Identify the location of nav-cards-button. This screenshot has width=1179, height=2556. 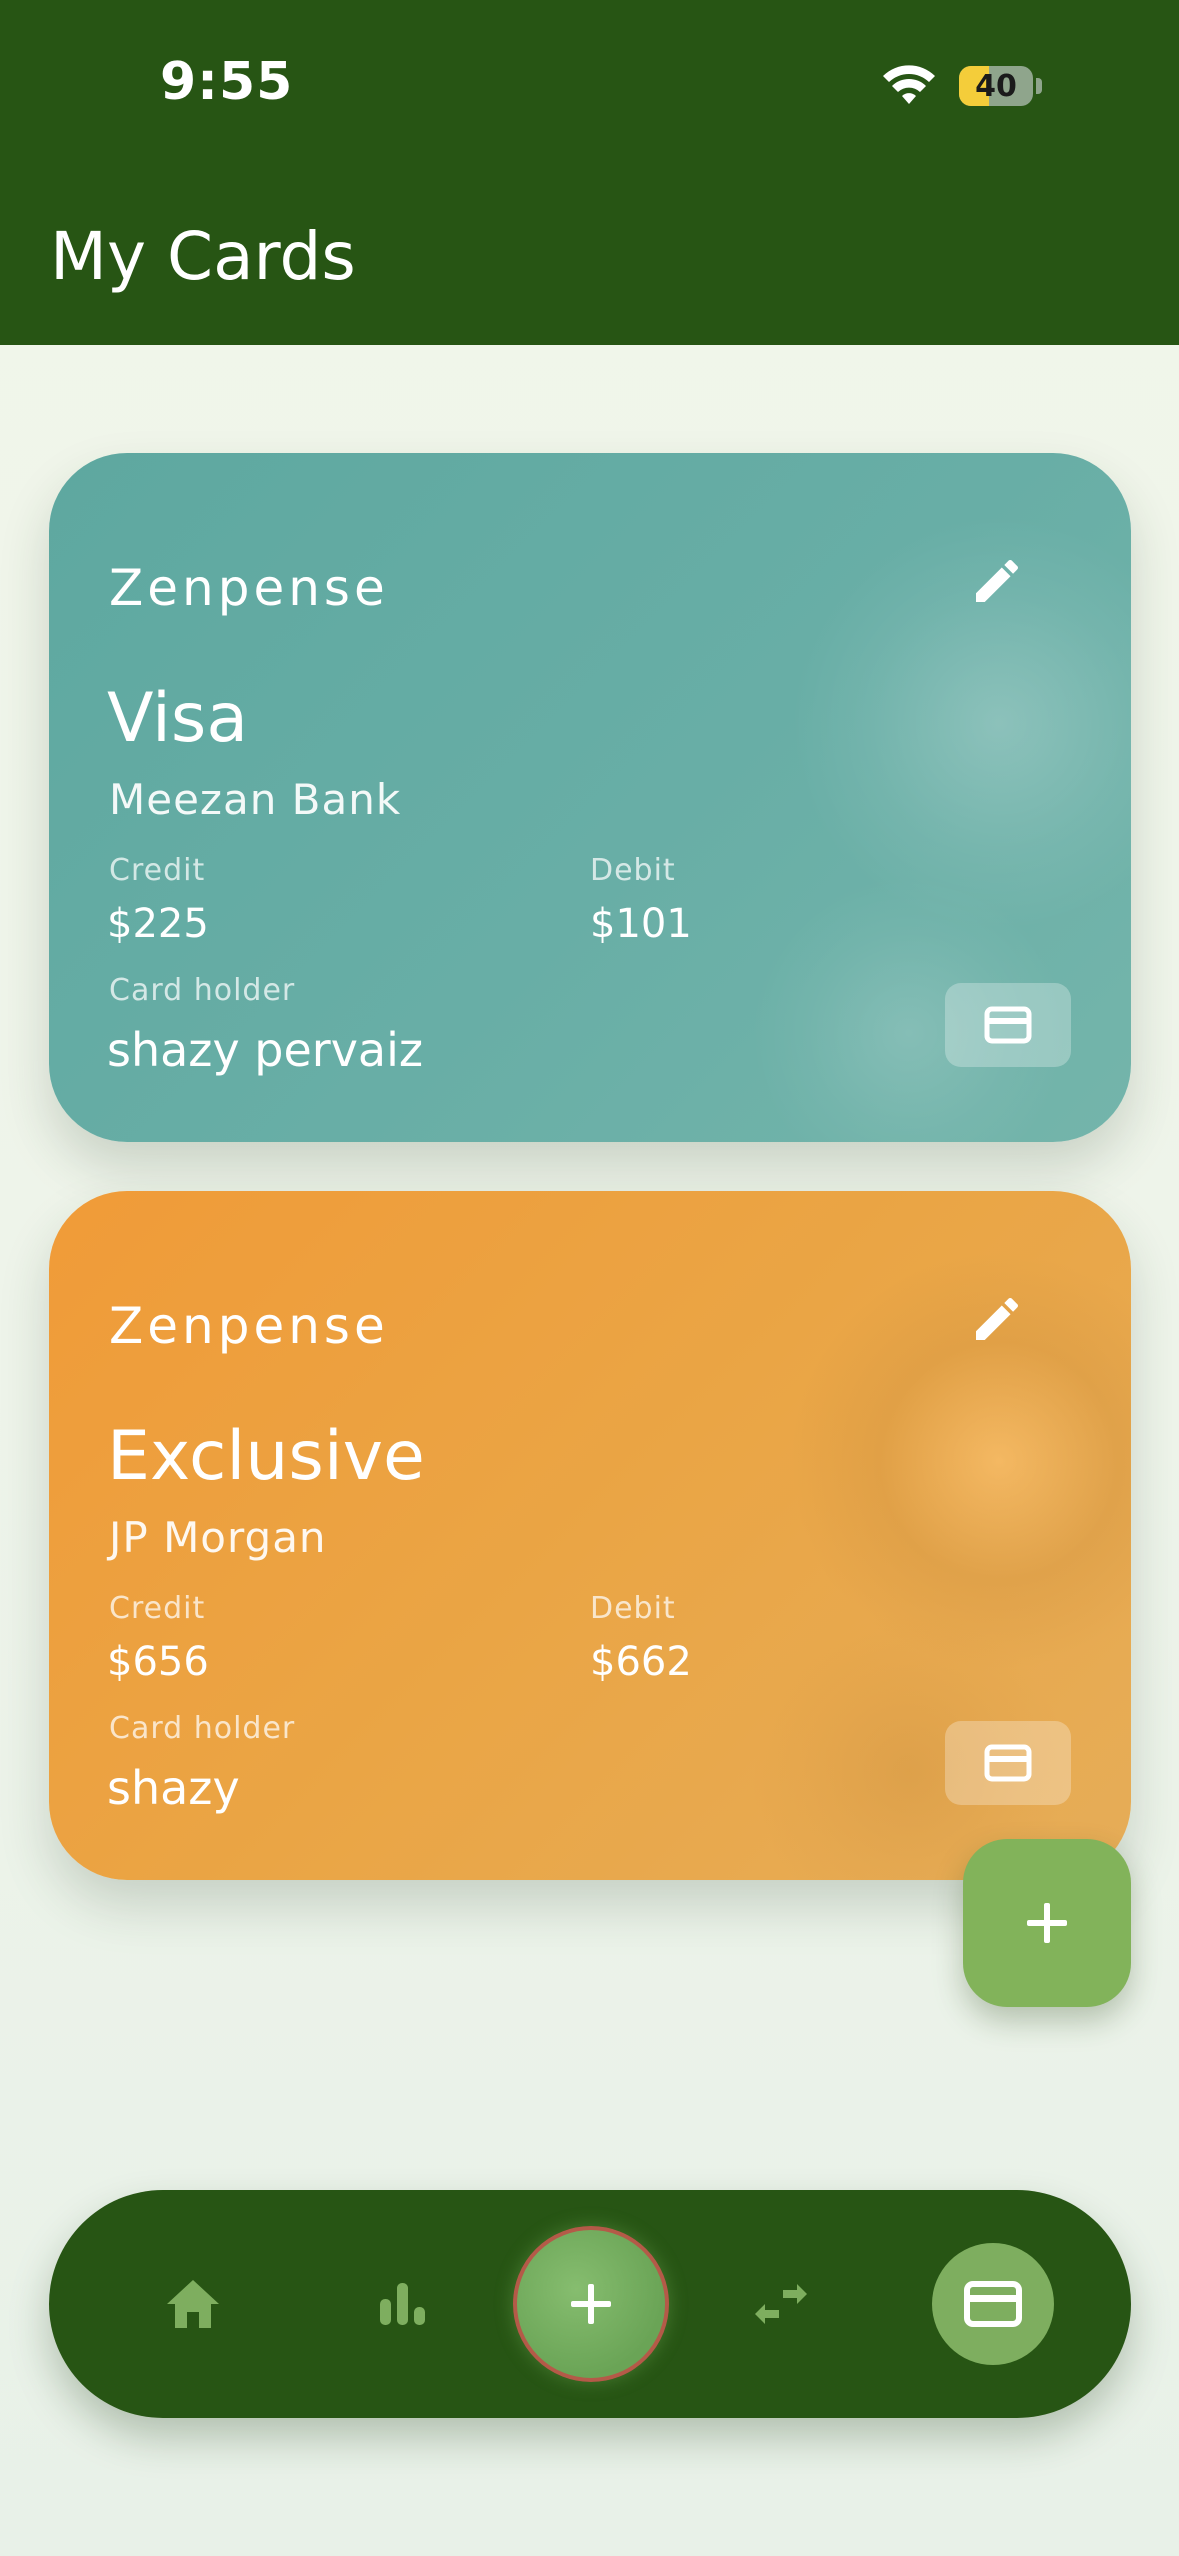
(993, 2304).